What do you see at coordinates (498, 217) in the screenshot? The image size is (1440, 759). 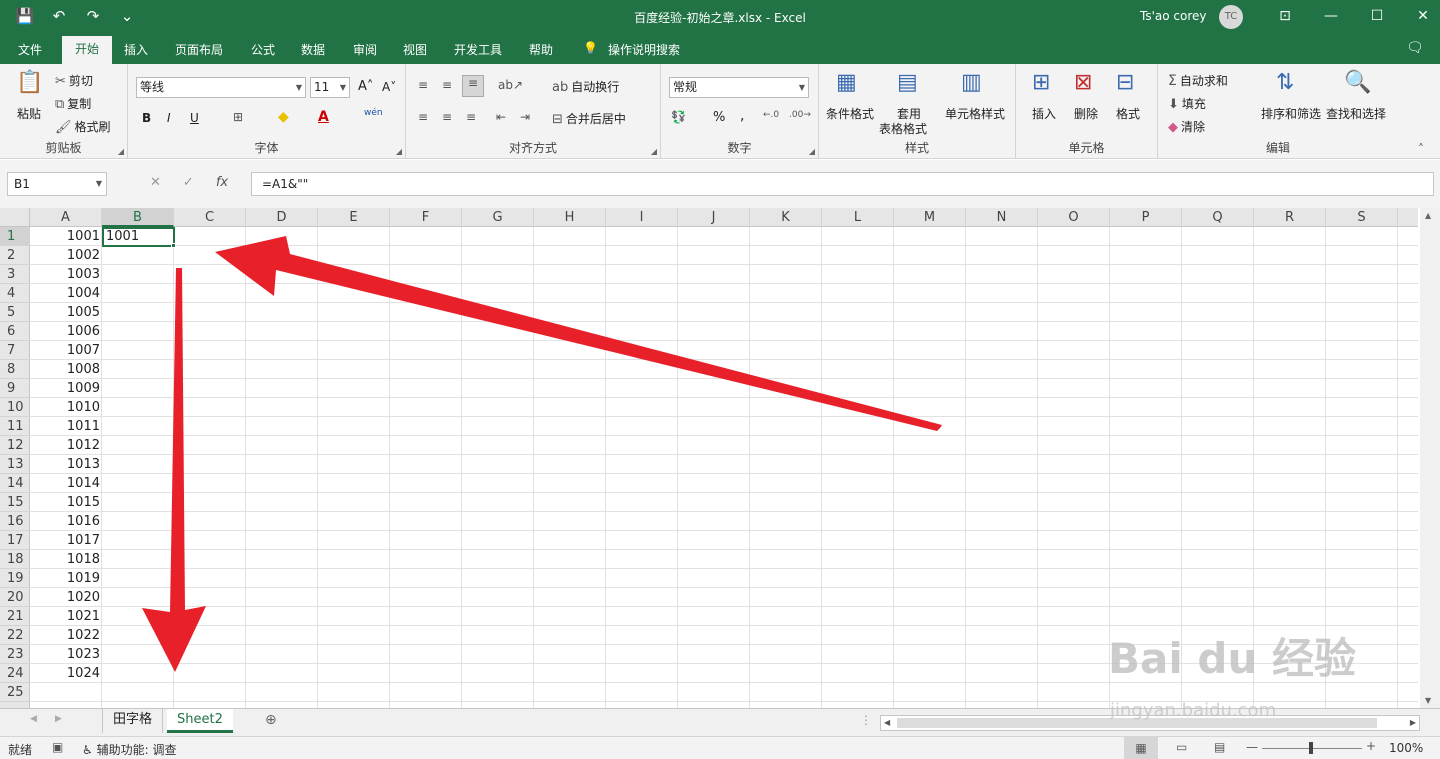 I see `column-header-g: G` at bounding box center [498, 217].